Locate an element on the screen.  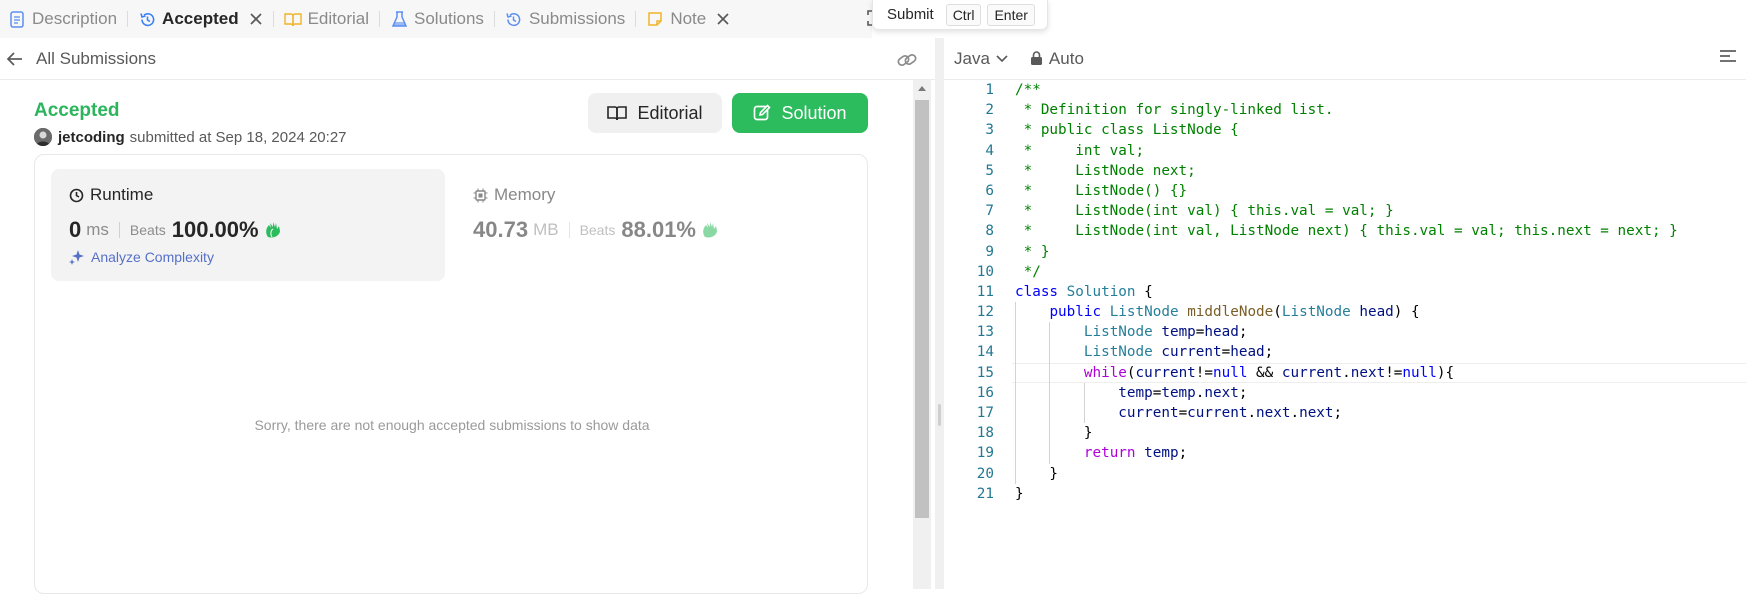
code-text: * ListNode next; is located at coordinates (1105, 170).